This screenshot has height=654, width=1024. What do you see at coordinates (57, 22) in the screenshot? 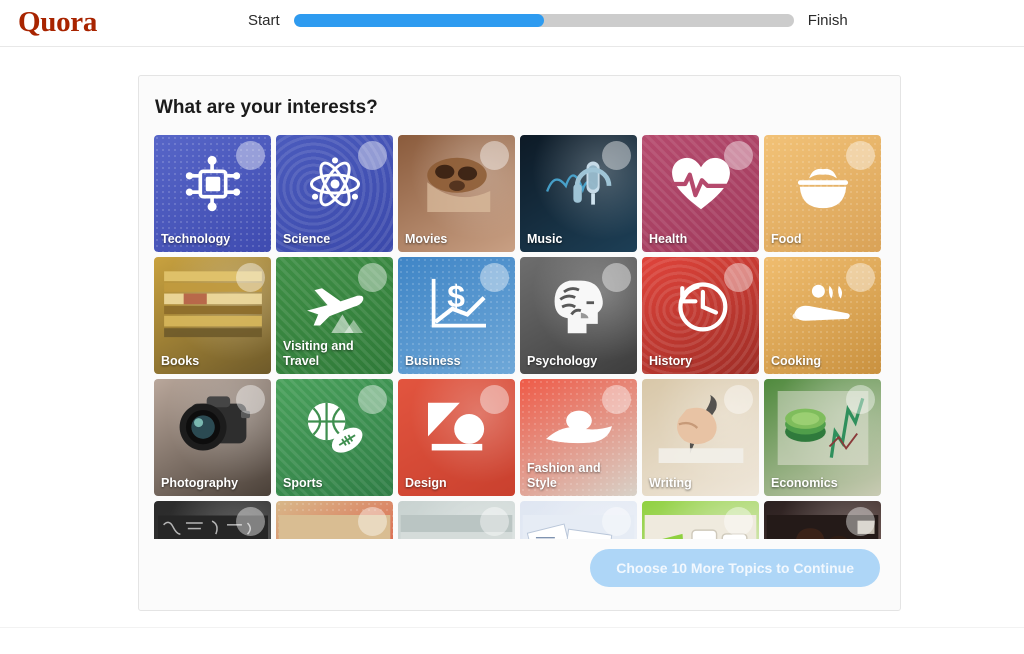
I see `quora-logo: Quora` at bounding box center [57, 22].